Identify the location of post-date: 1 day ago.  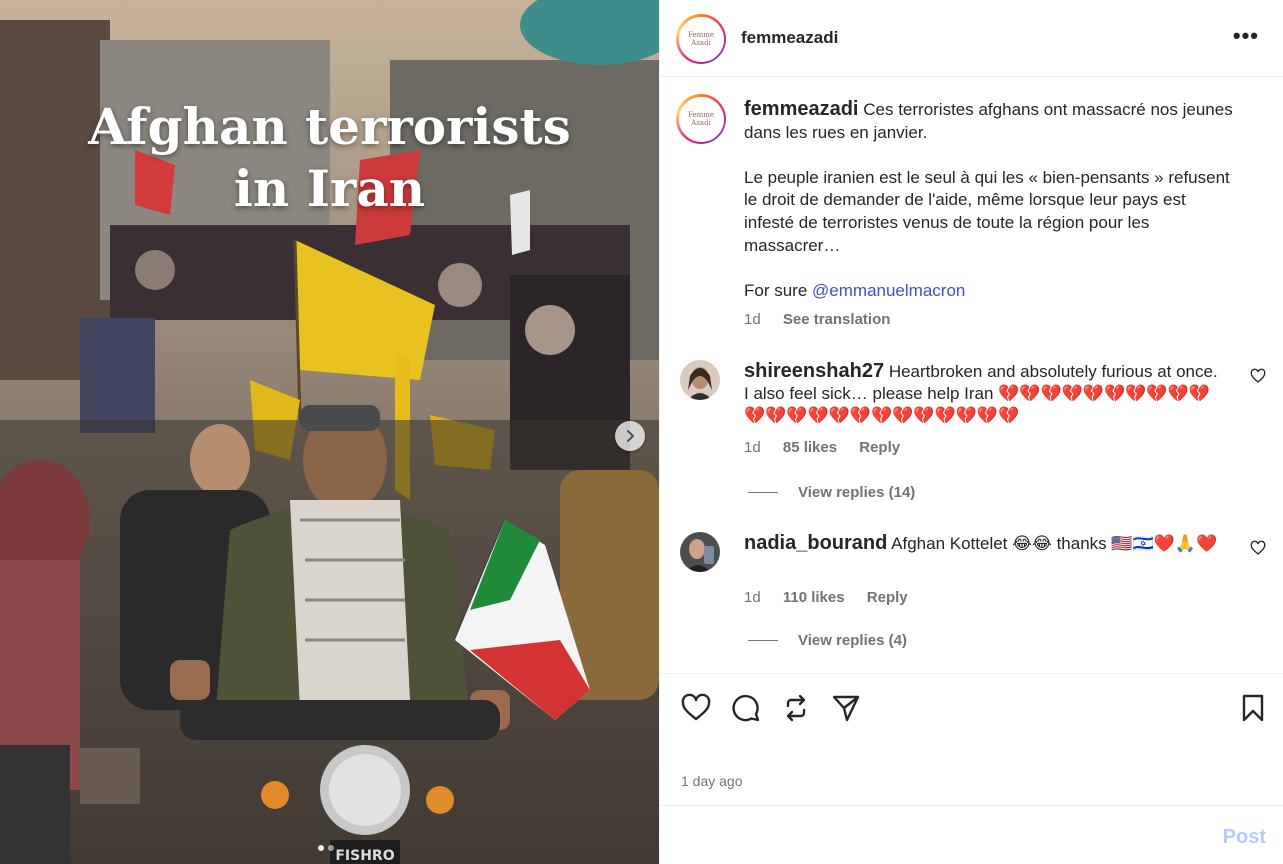
(712, 781).